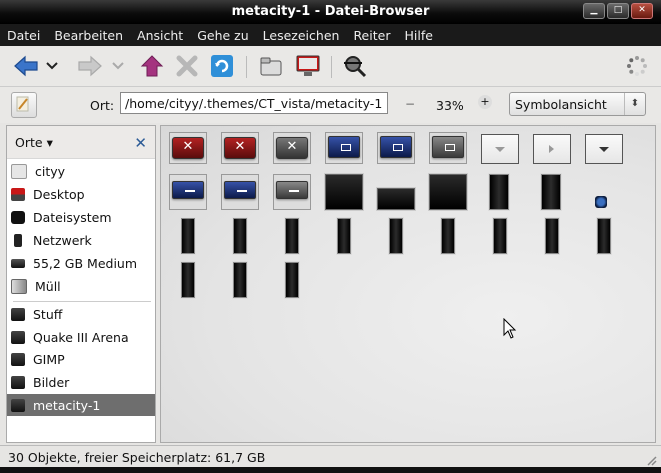  I want to click on menu-gehe-zu: Gehe zu, so click(222, 35).